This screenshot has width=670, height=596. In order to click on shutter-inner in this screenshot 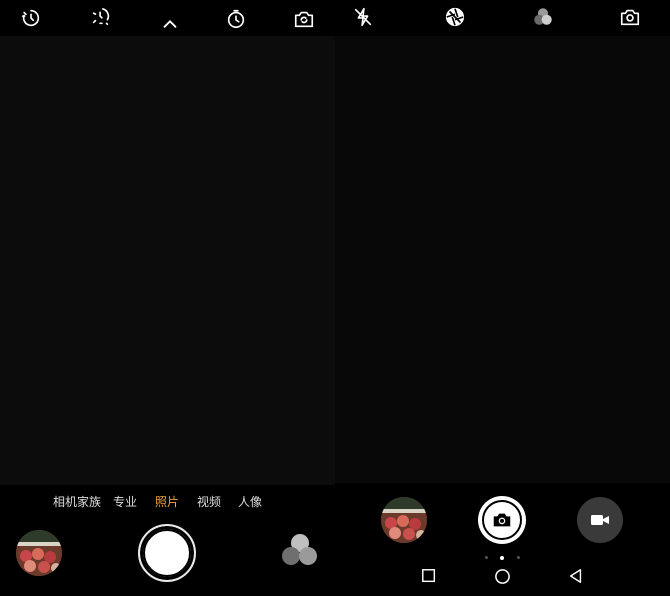, I will do `click(167, 553)`.